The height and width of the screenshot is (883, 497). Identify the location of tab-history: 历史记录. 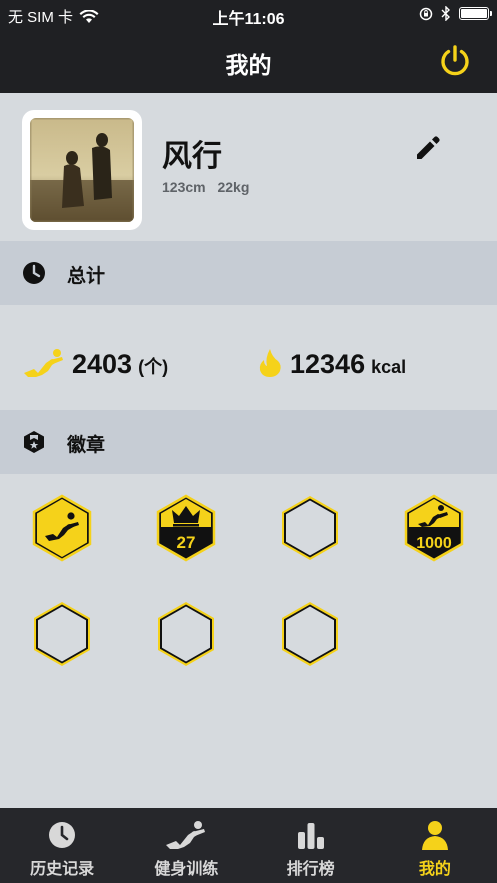
(62, 845).